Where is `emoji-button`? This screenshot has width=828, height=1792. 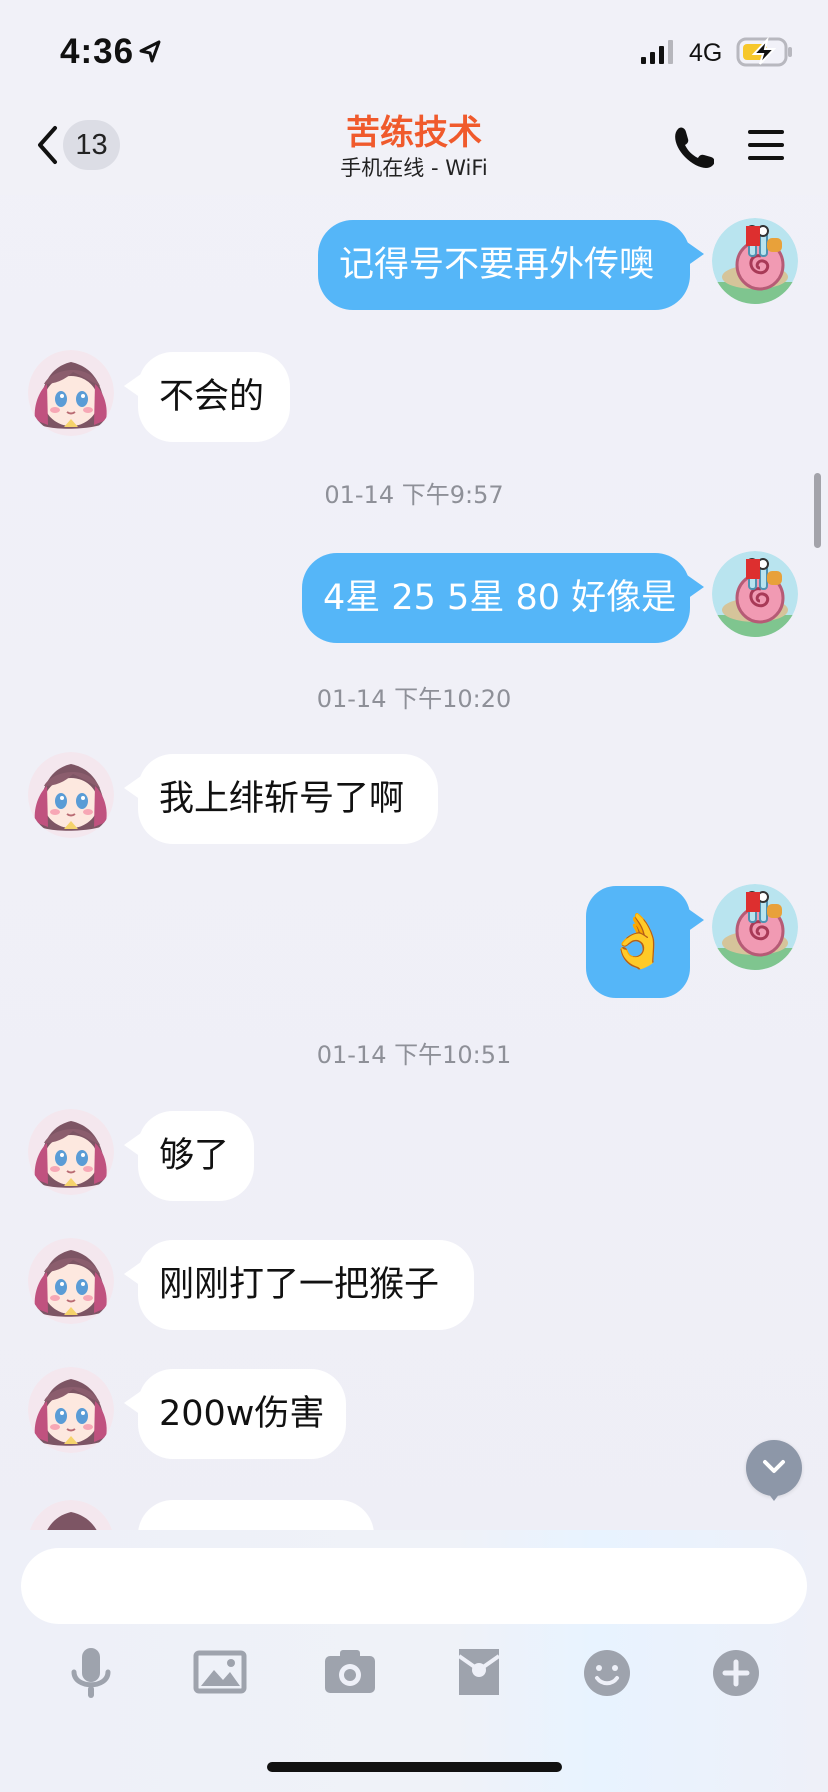
emoji-button is located at coordinates (607, 1673).